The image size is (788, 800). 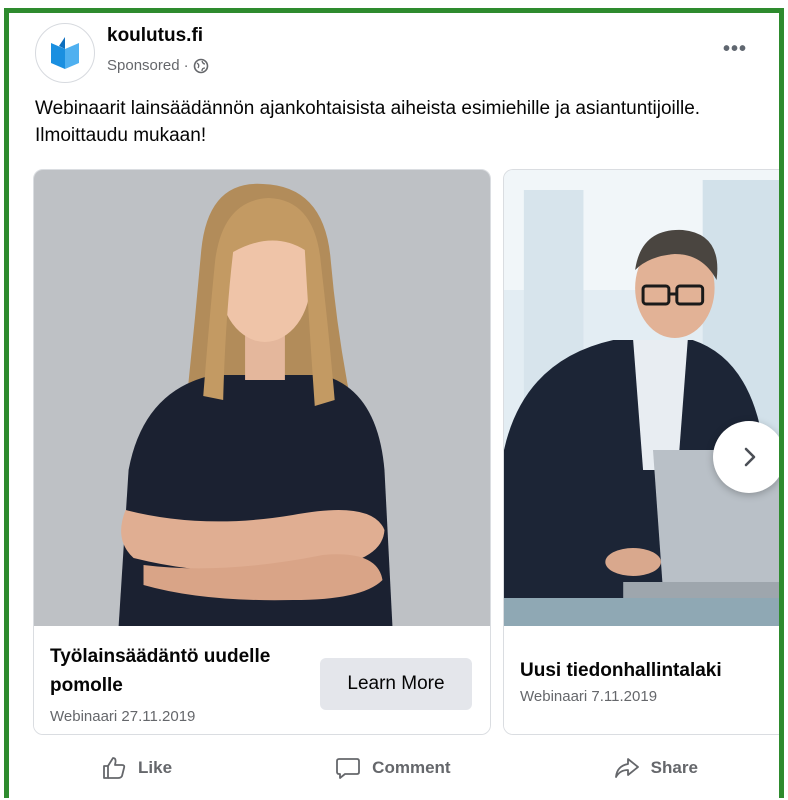 I want to click on card-title: Uusi tiedonhallintalaki, so click(x=649, y=670).